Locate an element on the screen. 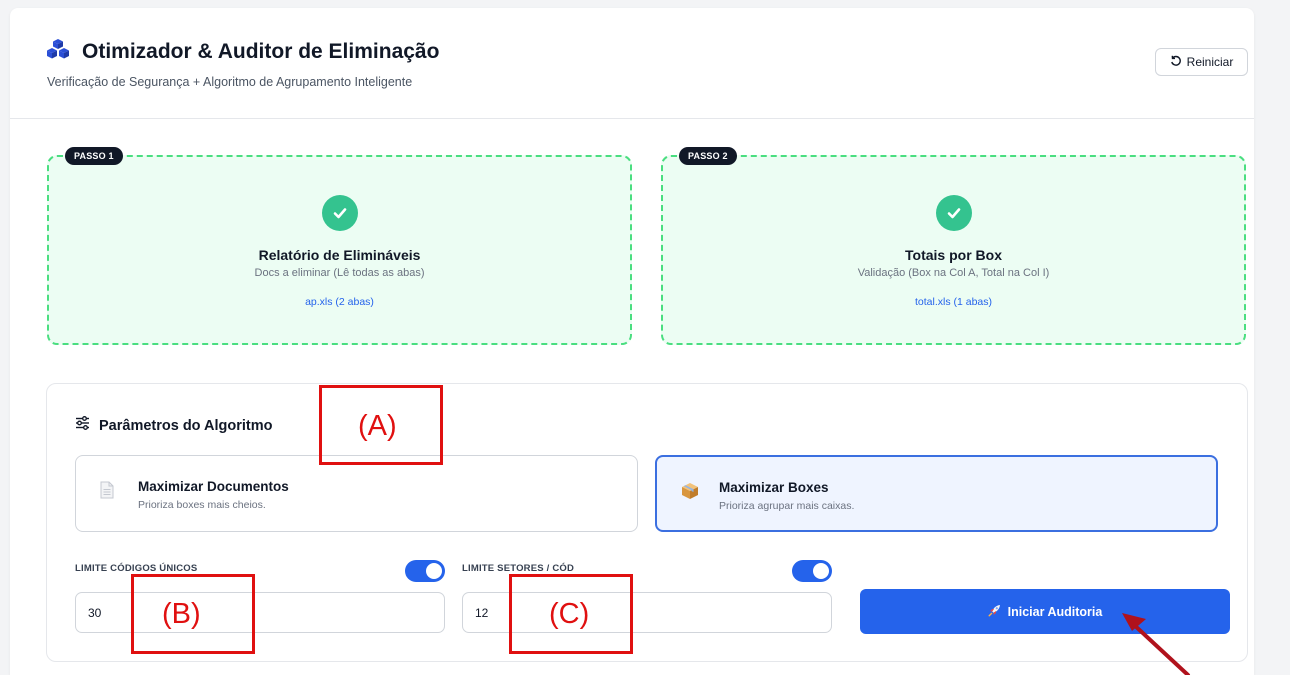 The height and width of the screenshot is (675, 1290). title-row: Otimizador & Auditor de Eliminação is located at coordinates (242, 51).